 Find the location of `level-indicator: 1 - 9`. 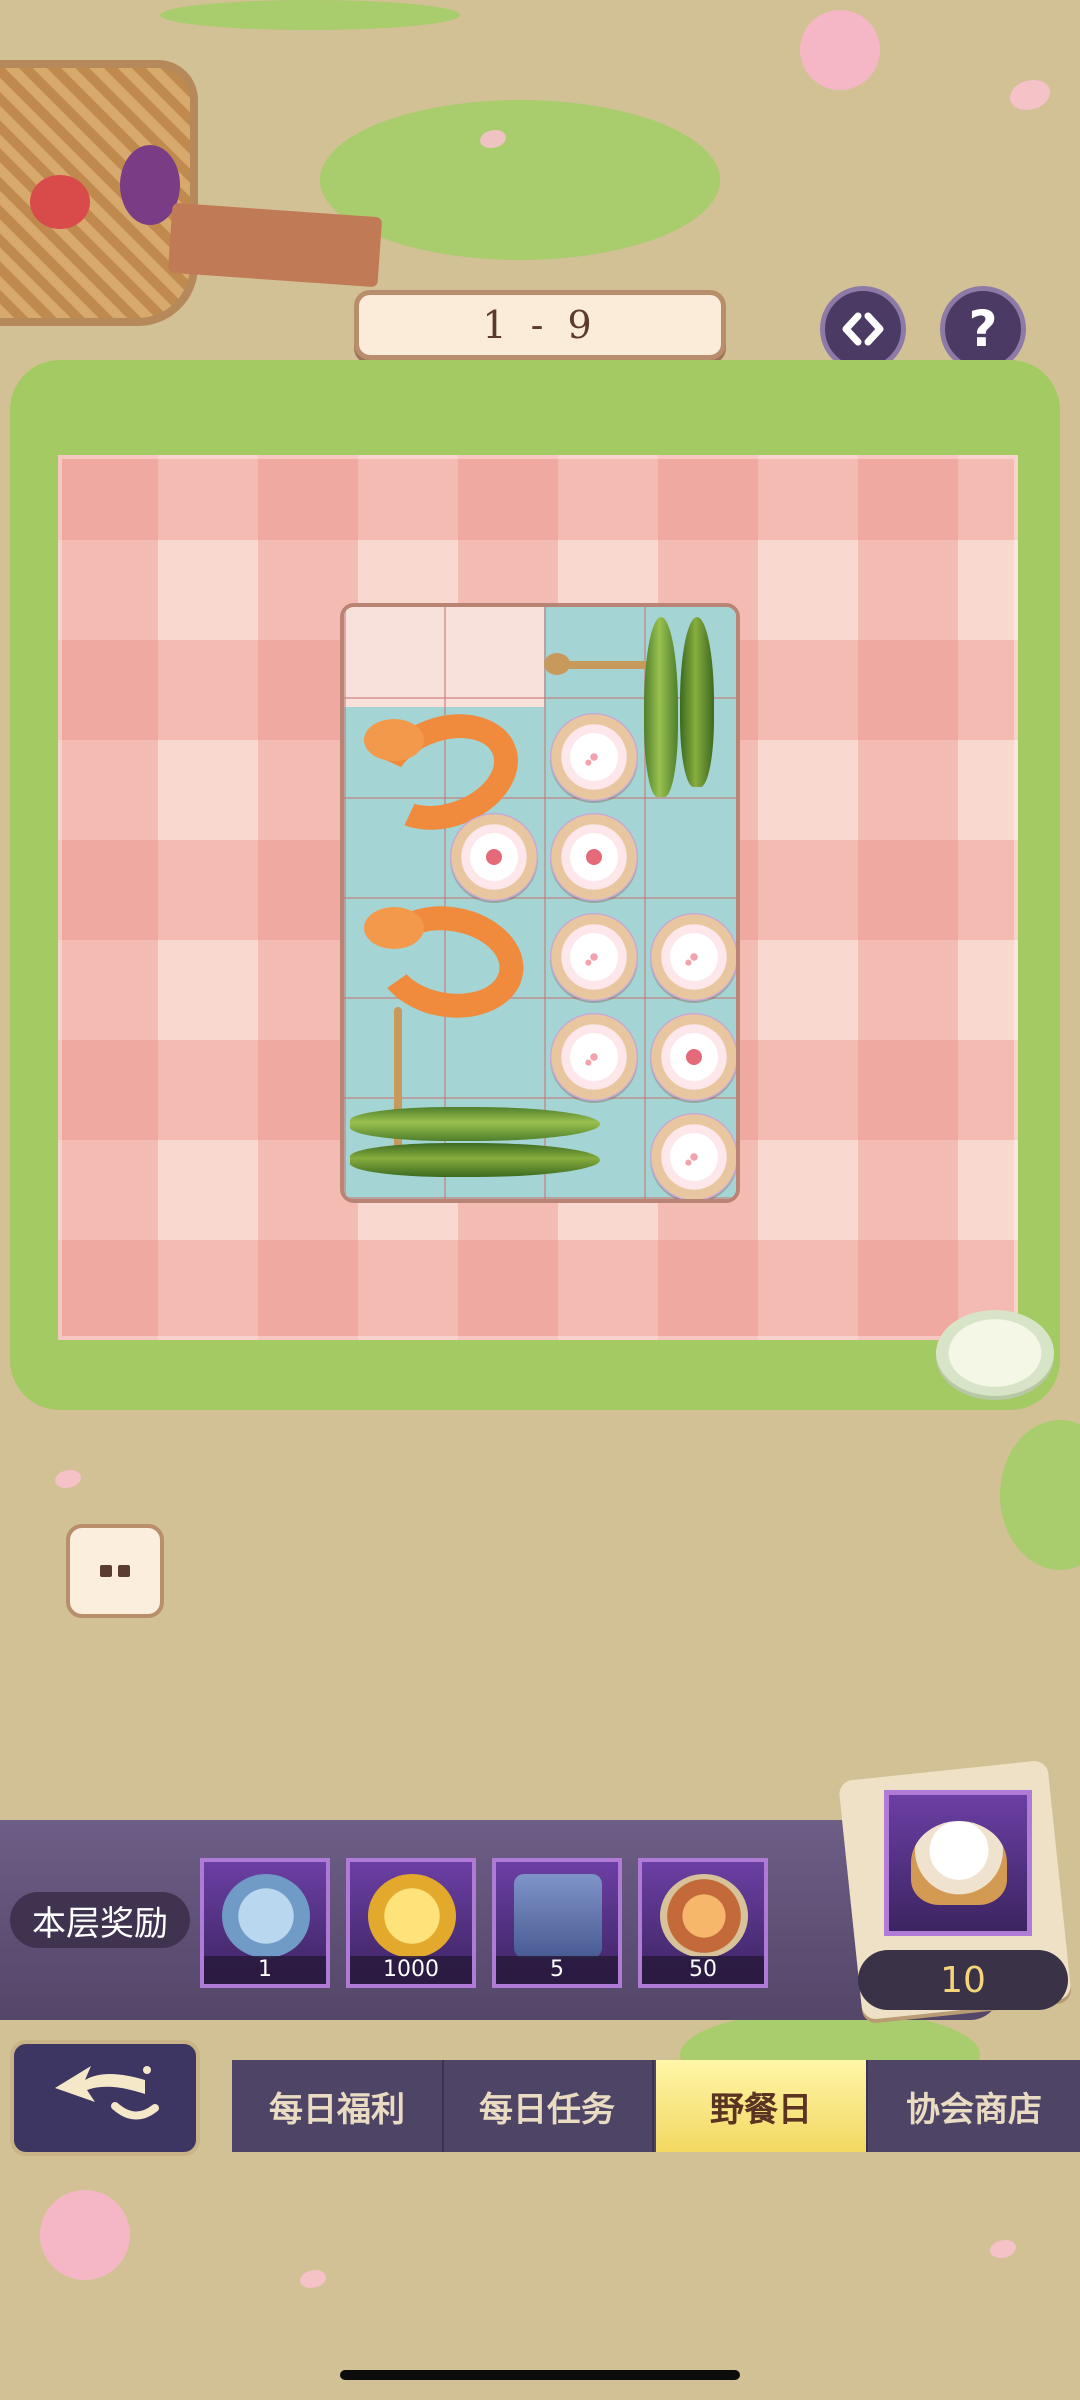

level-indicator: 1 - 9 is located at coordinates (540, 325).